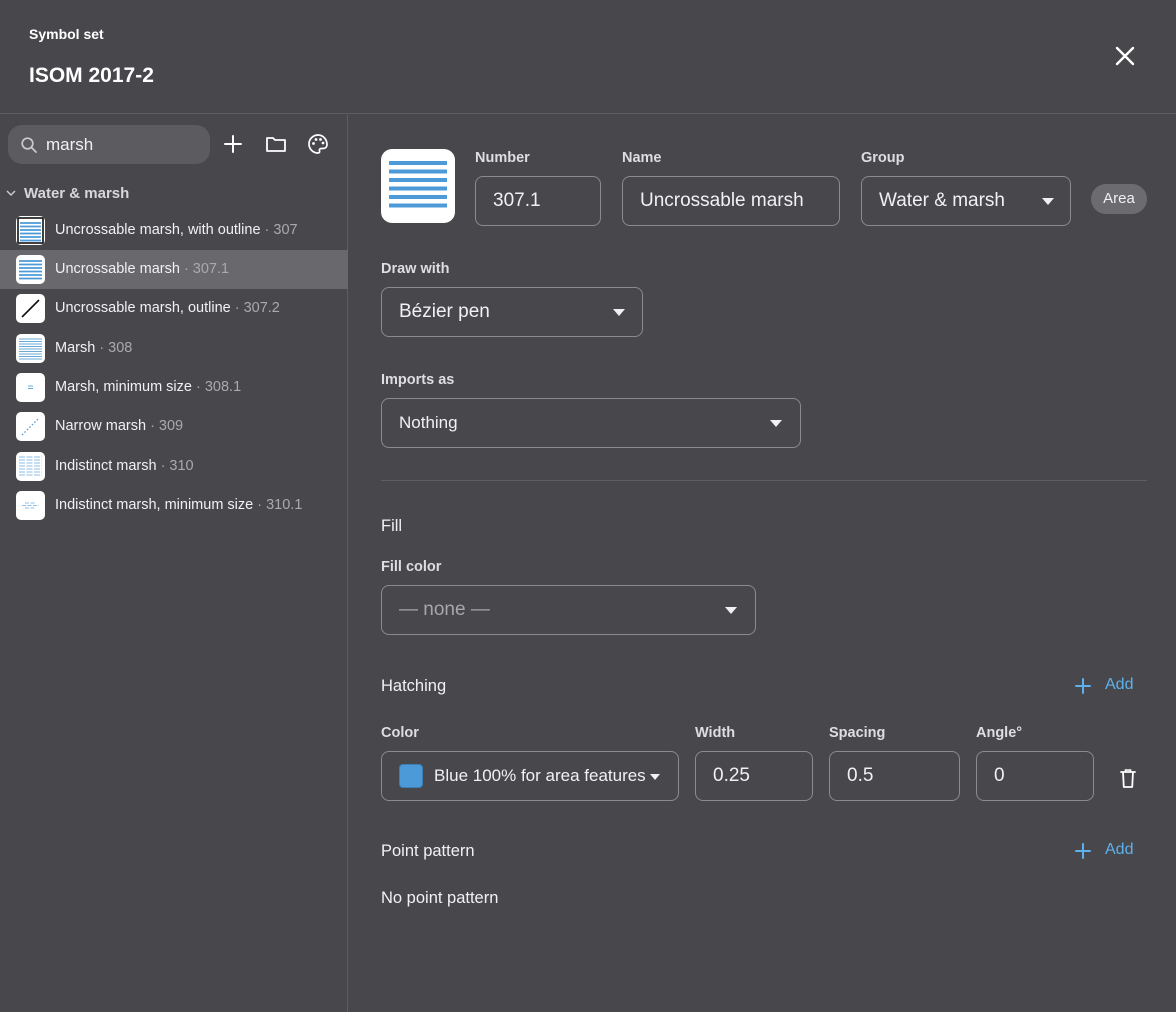  What do you see at coordinates (30, 308) in the screenshot?
I see `diagonal-line-thumbnail` at bounding box center [30, 308].